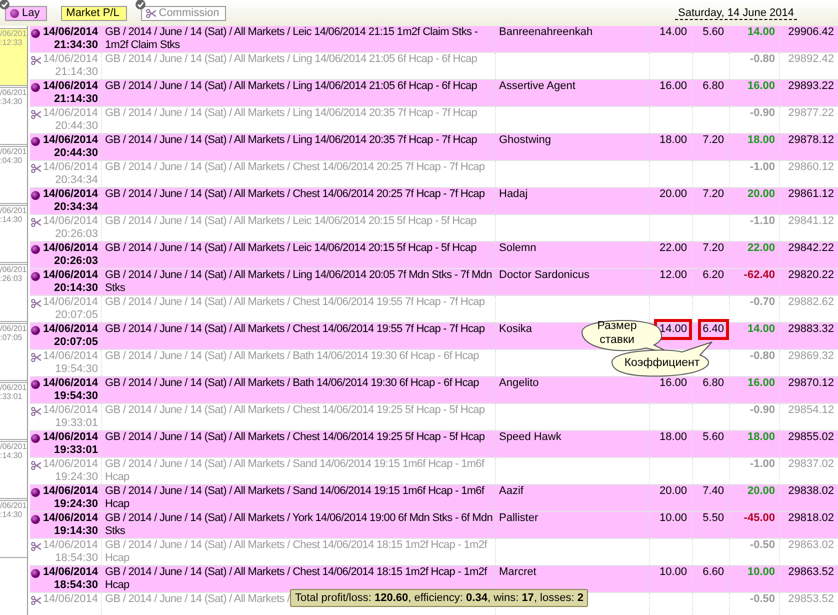 The width and height of the screenshot is (838, 615). What do you see at coordinates (530, 437) in the screenshot?
I see `selection-text: Speed Hawk` at bounding box center [530, 437].